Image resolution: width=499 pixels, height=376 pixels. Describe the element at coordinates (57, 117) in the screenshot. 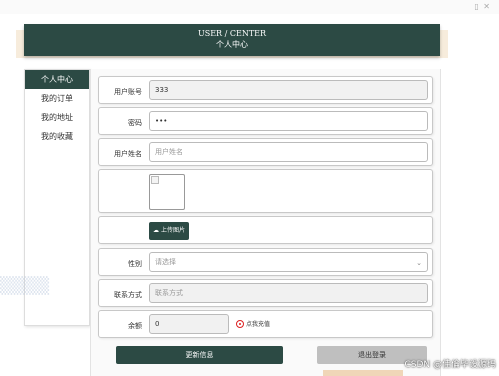

I see `sidebar-item-my-address: 我的地址` at that location.